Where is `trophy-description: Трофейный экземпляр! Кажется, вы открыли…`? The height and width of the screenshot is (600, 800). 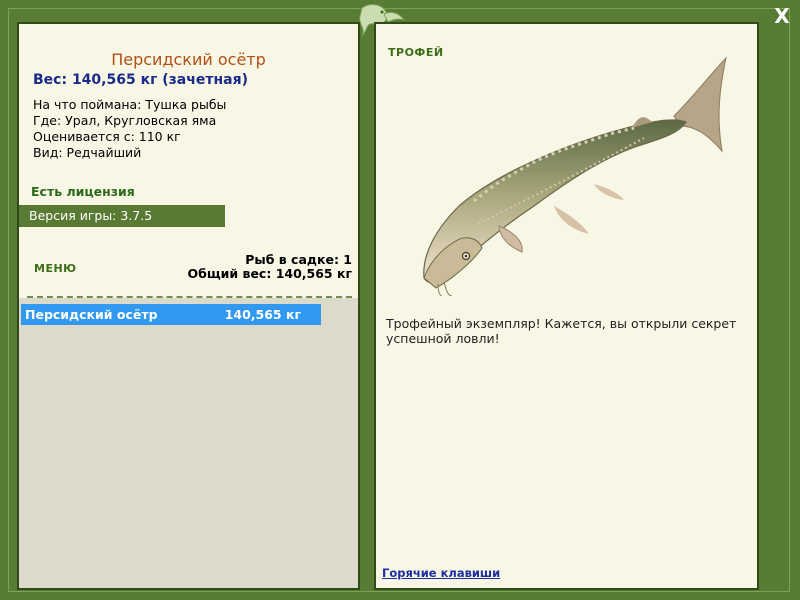 trophy-description: Трофейный экземпляр! Кажется, вы открыли… is located at coordinates (561, 331).